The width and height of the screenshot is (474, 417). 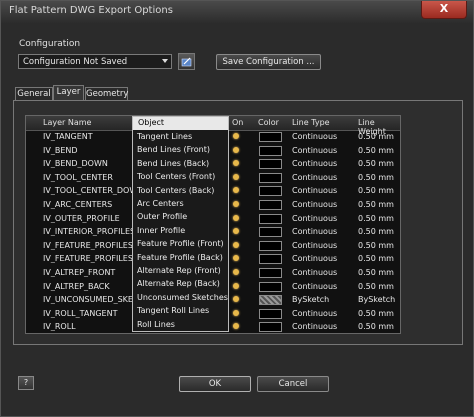 I want to click on window-title: Flat Pattern DWG Export Options, so click(x=91, y=10).